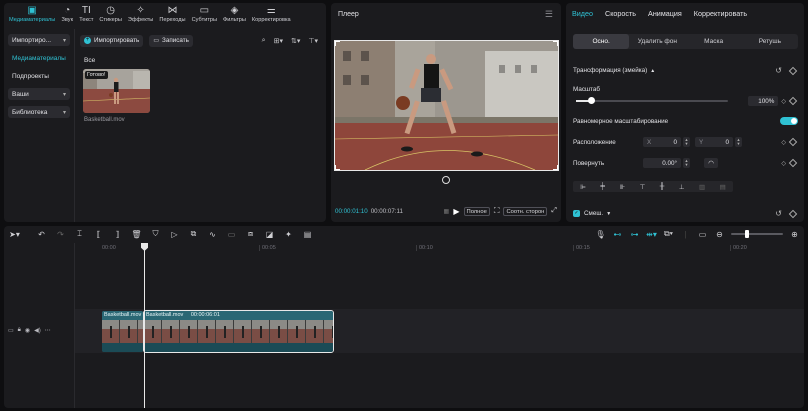 Image resolution: width=808 pixels, height=411 pixels. What do you see at coordinates (497, 211) in the screenshot?
I see `fullscreen-icon: ⛶` at bounding box center [497, 211].